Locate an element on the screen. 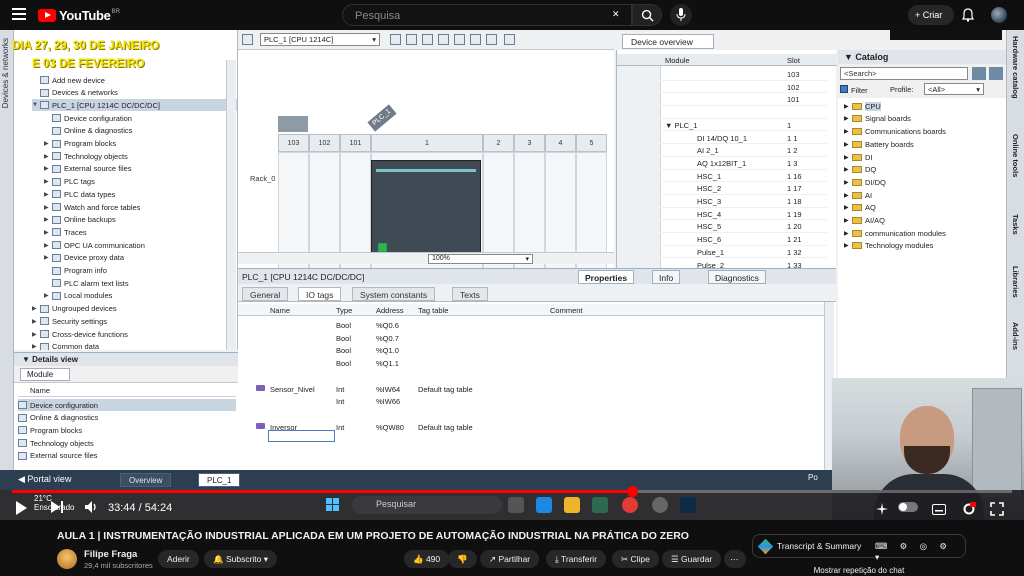 This screenshot has height=576, width=1024. catalog-item: ▶ CPU is located at coordinates (862, 106).